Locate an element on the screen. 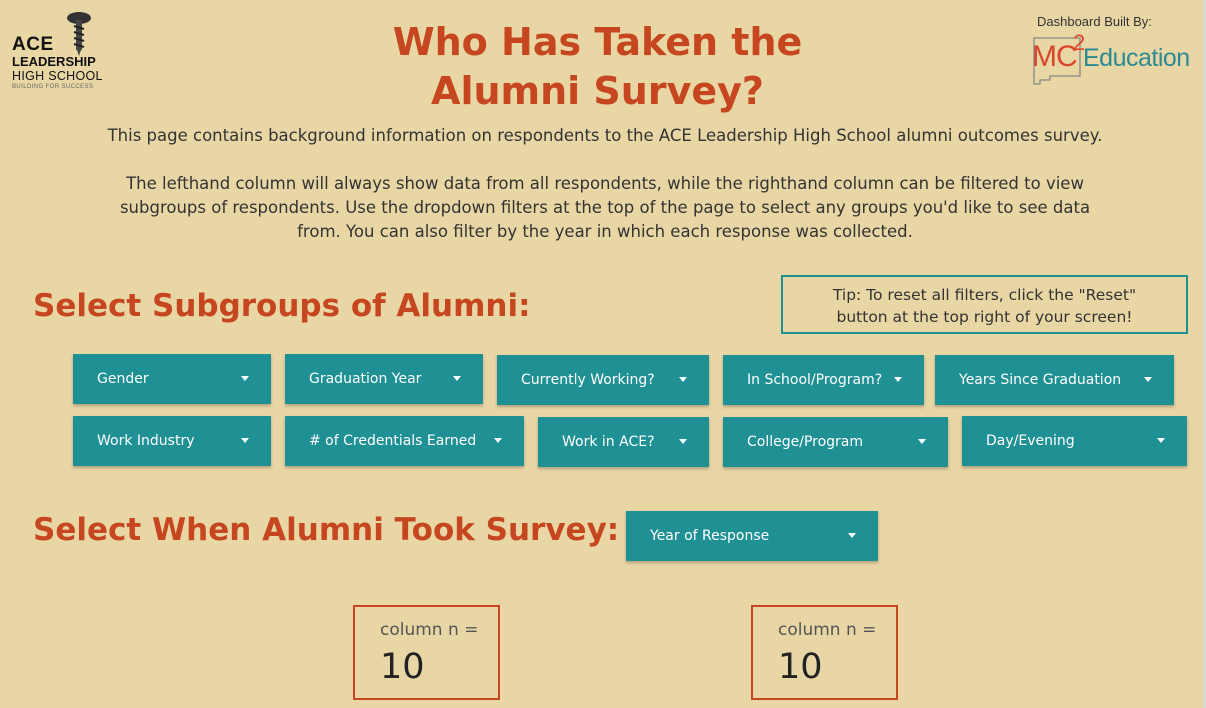 The image size is (1206, 708). work-industry-dropdown-label: Work Industry is located at coordinates (146, 441).